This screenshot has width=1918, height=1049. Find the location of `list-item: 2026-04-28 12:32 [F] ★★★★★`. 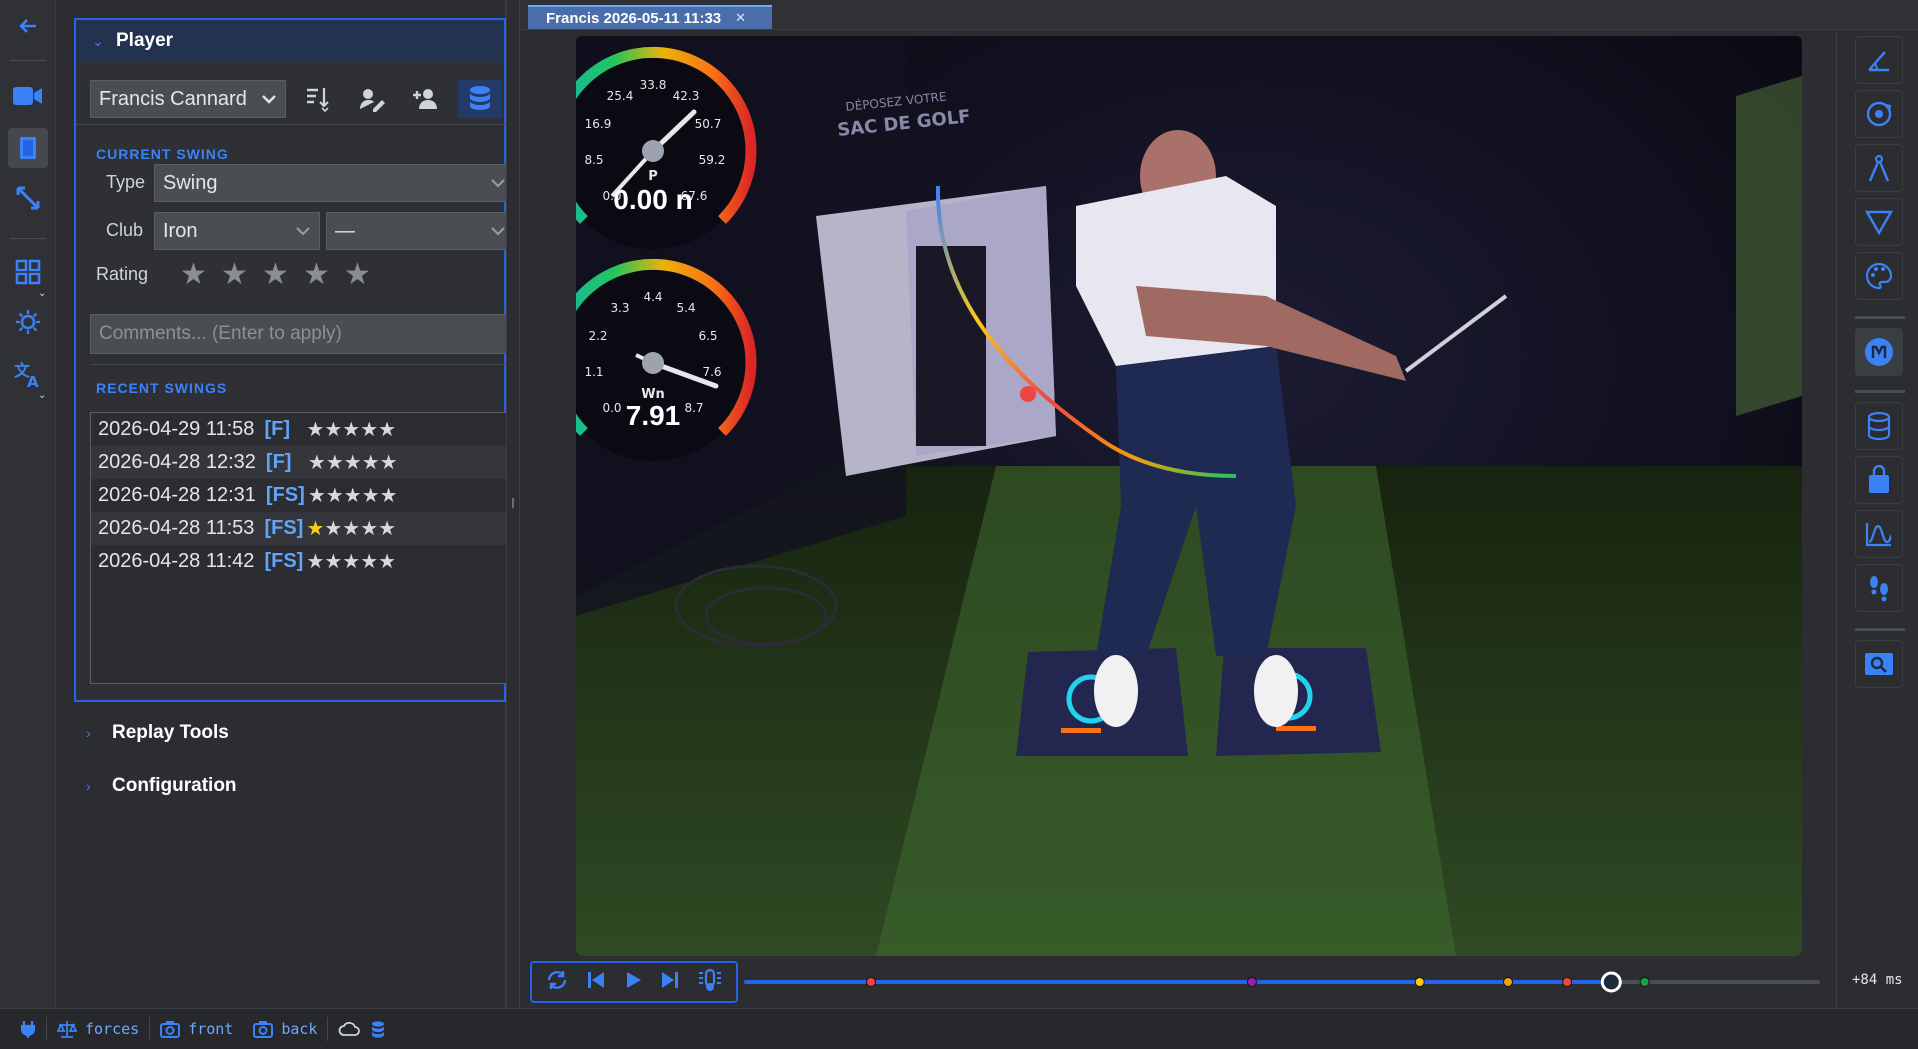

list-item: 2026-04-28 12:32 [F] ★★★★★ is located at coordinates (300, 462).